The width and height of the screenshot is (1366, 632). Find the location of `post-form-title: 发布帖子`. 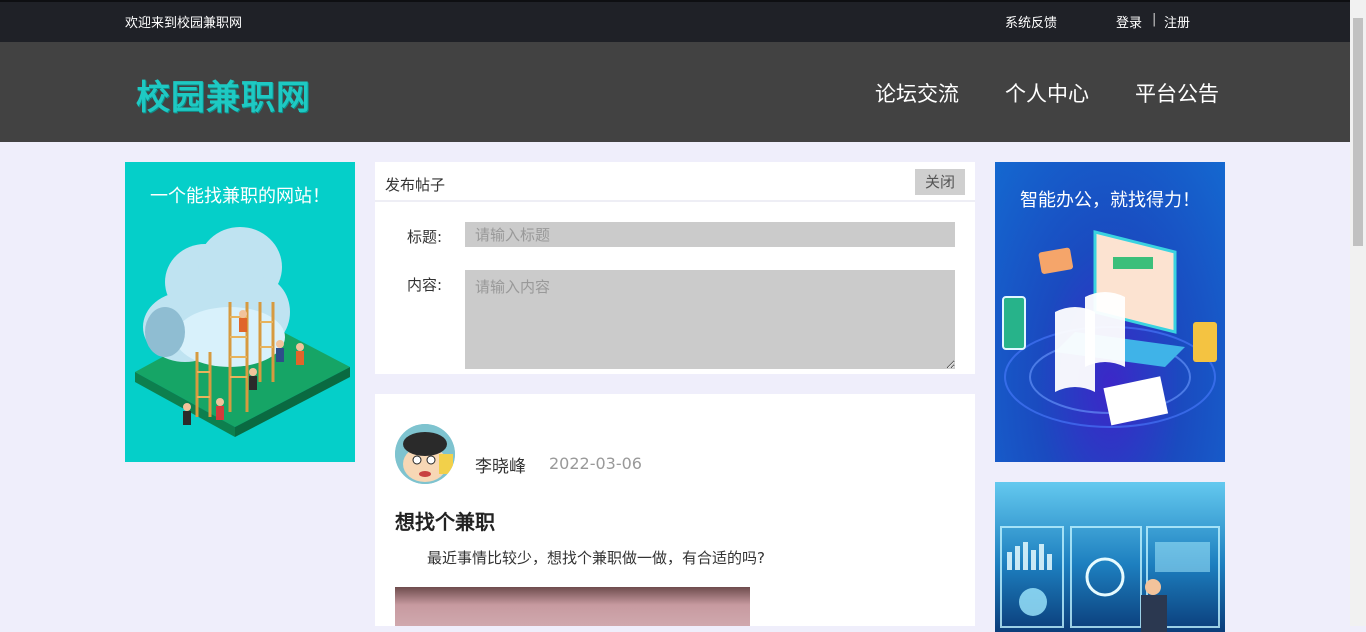

post-form-title: 发布帖子 is located at coordinates (415, 185).